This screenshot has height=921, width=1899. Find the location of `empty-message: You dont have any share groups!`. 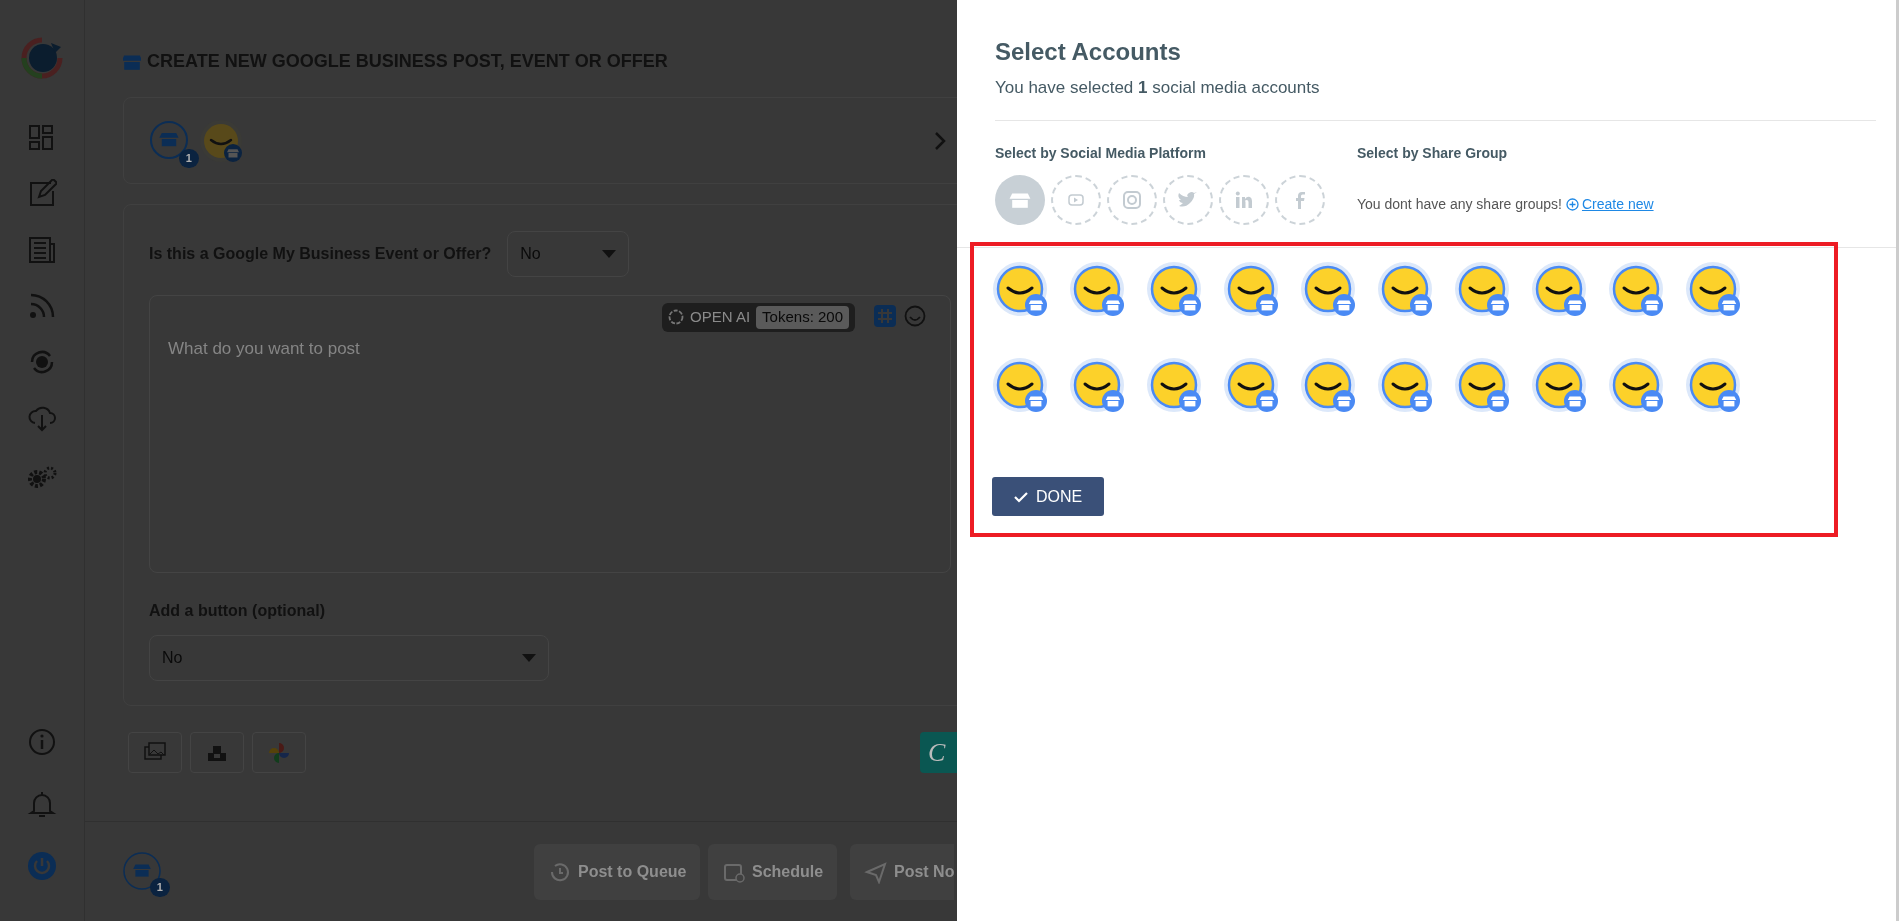

empty-message: You dont have any share groups! is located at coordinates (1459, 205).